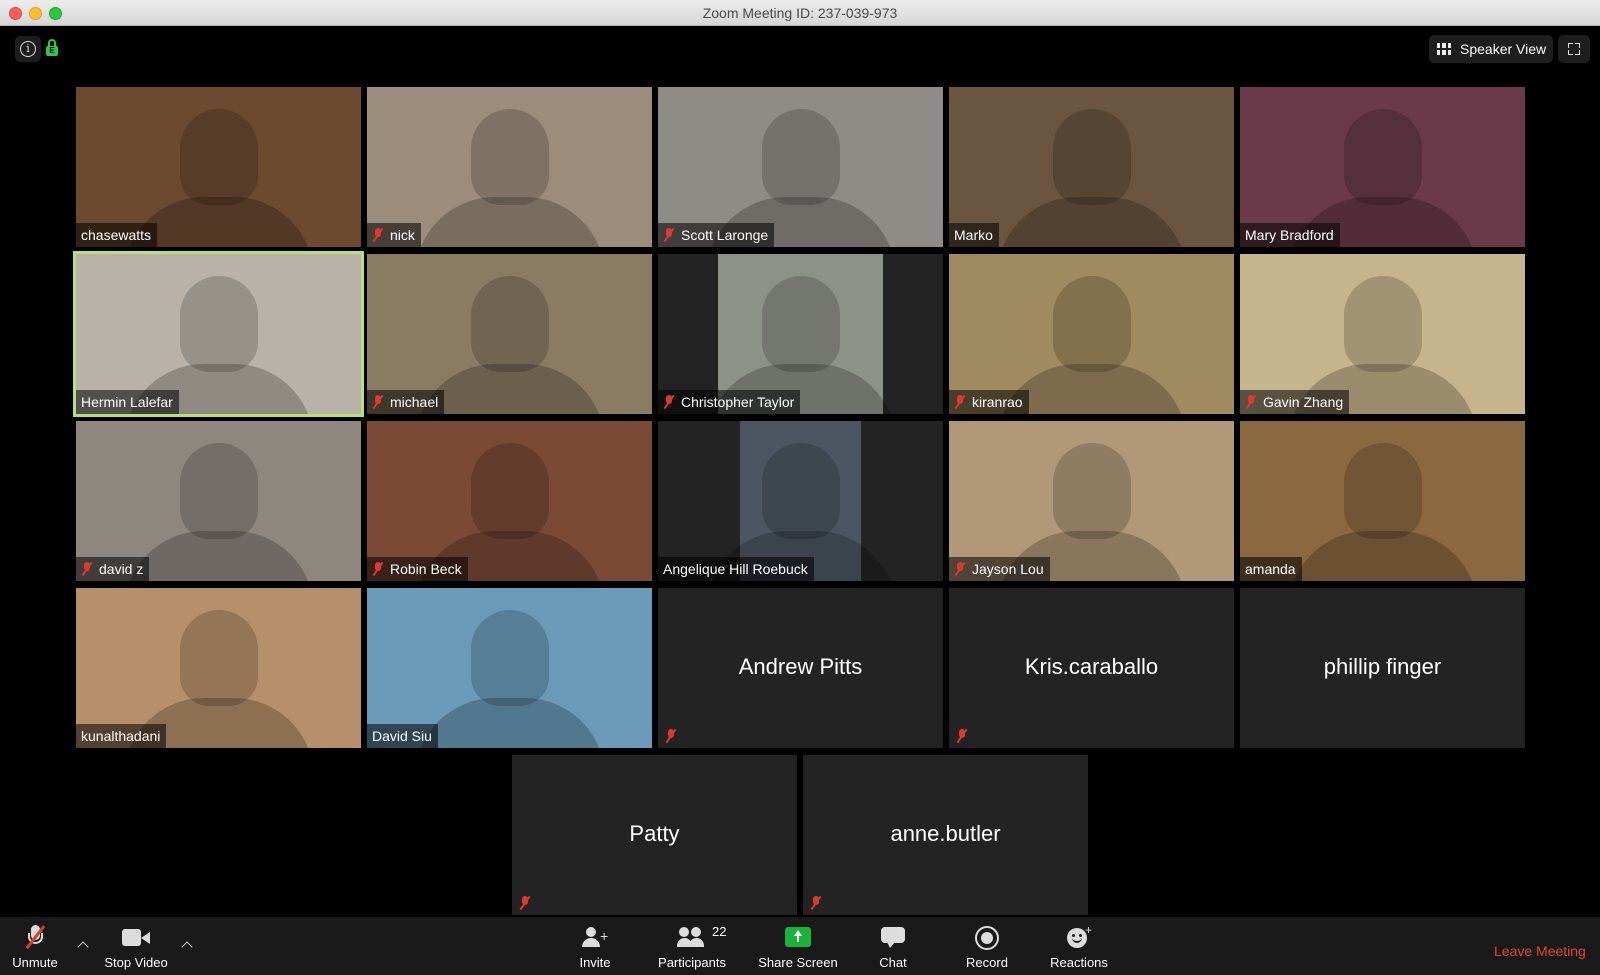  What do you see at coordinates (35, 962) in the screenshot?
I see `unmute-label: Unmute` at bounding box center [35, 962].